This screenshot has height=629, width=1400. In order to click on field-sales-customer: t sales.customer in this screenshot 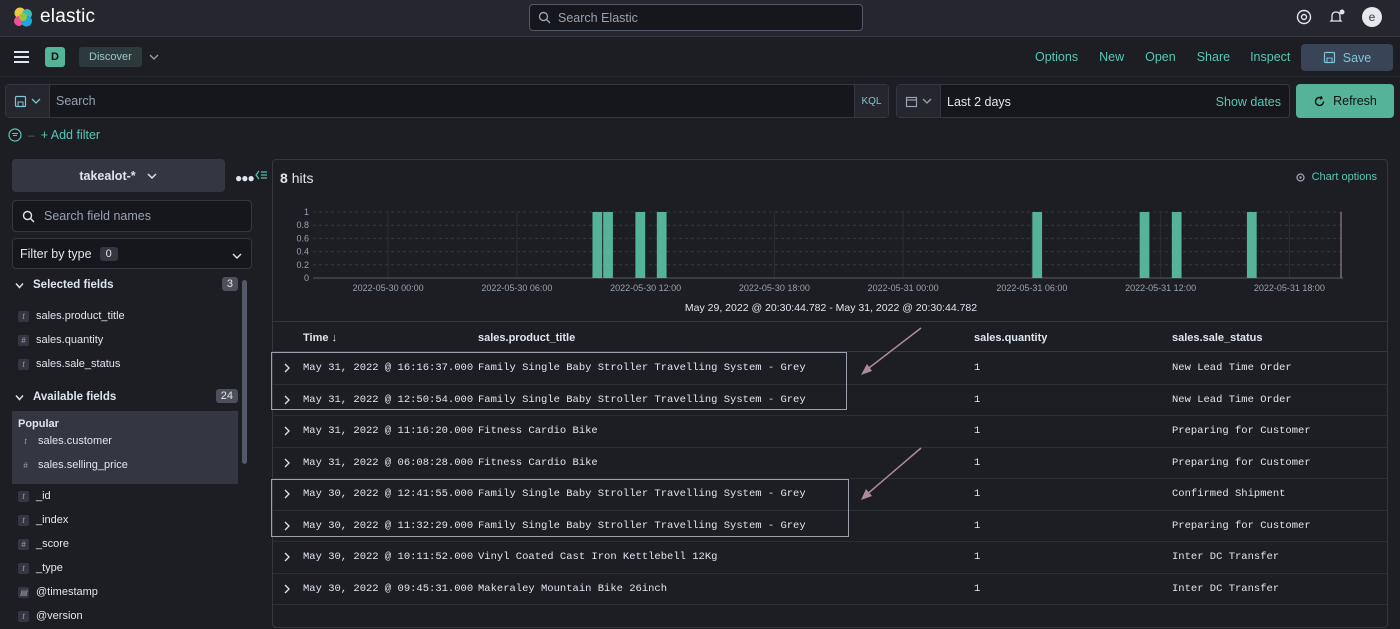, I will do `click(66, 441)`.